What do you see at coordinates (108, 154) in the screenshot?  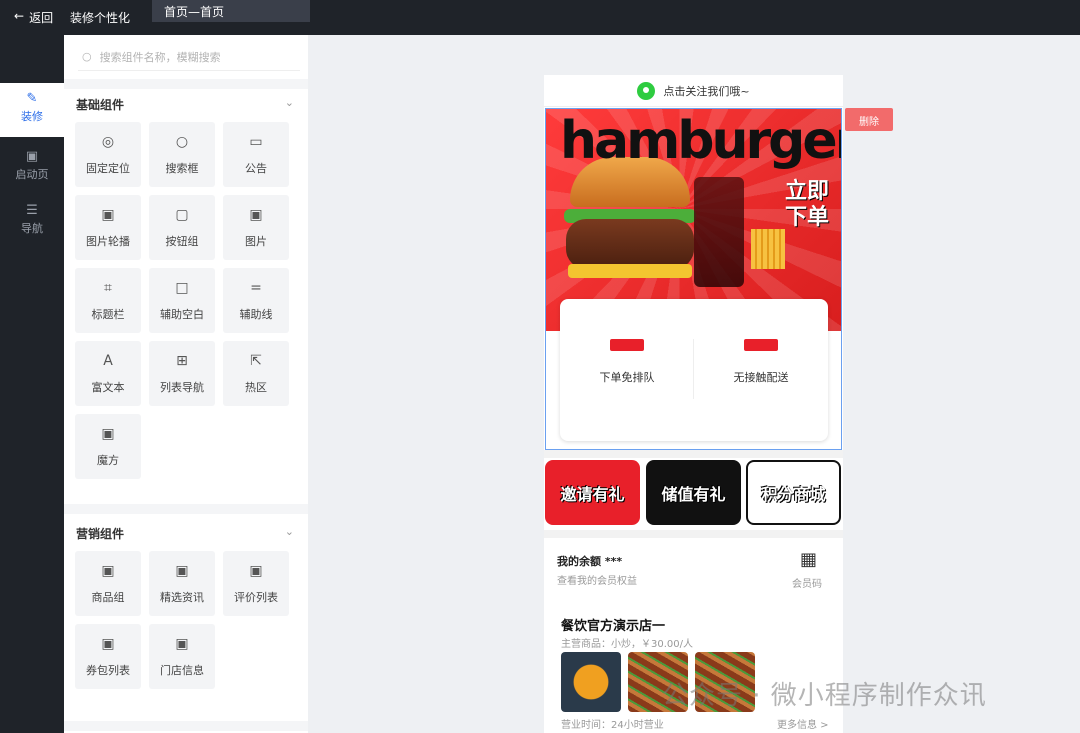 I see `component-fixed-location: ◎ 固定定位` at bounding box center [108, 154].